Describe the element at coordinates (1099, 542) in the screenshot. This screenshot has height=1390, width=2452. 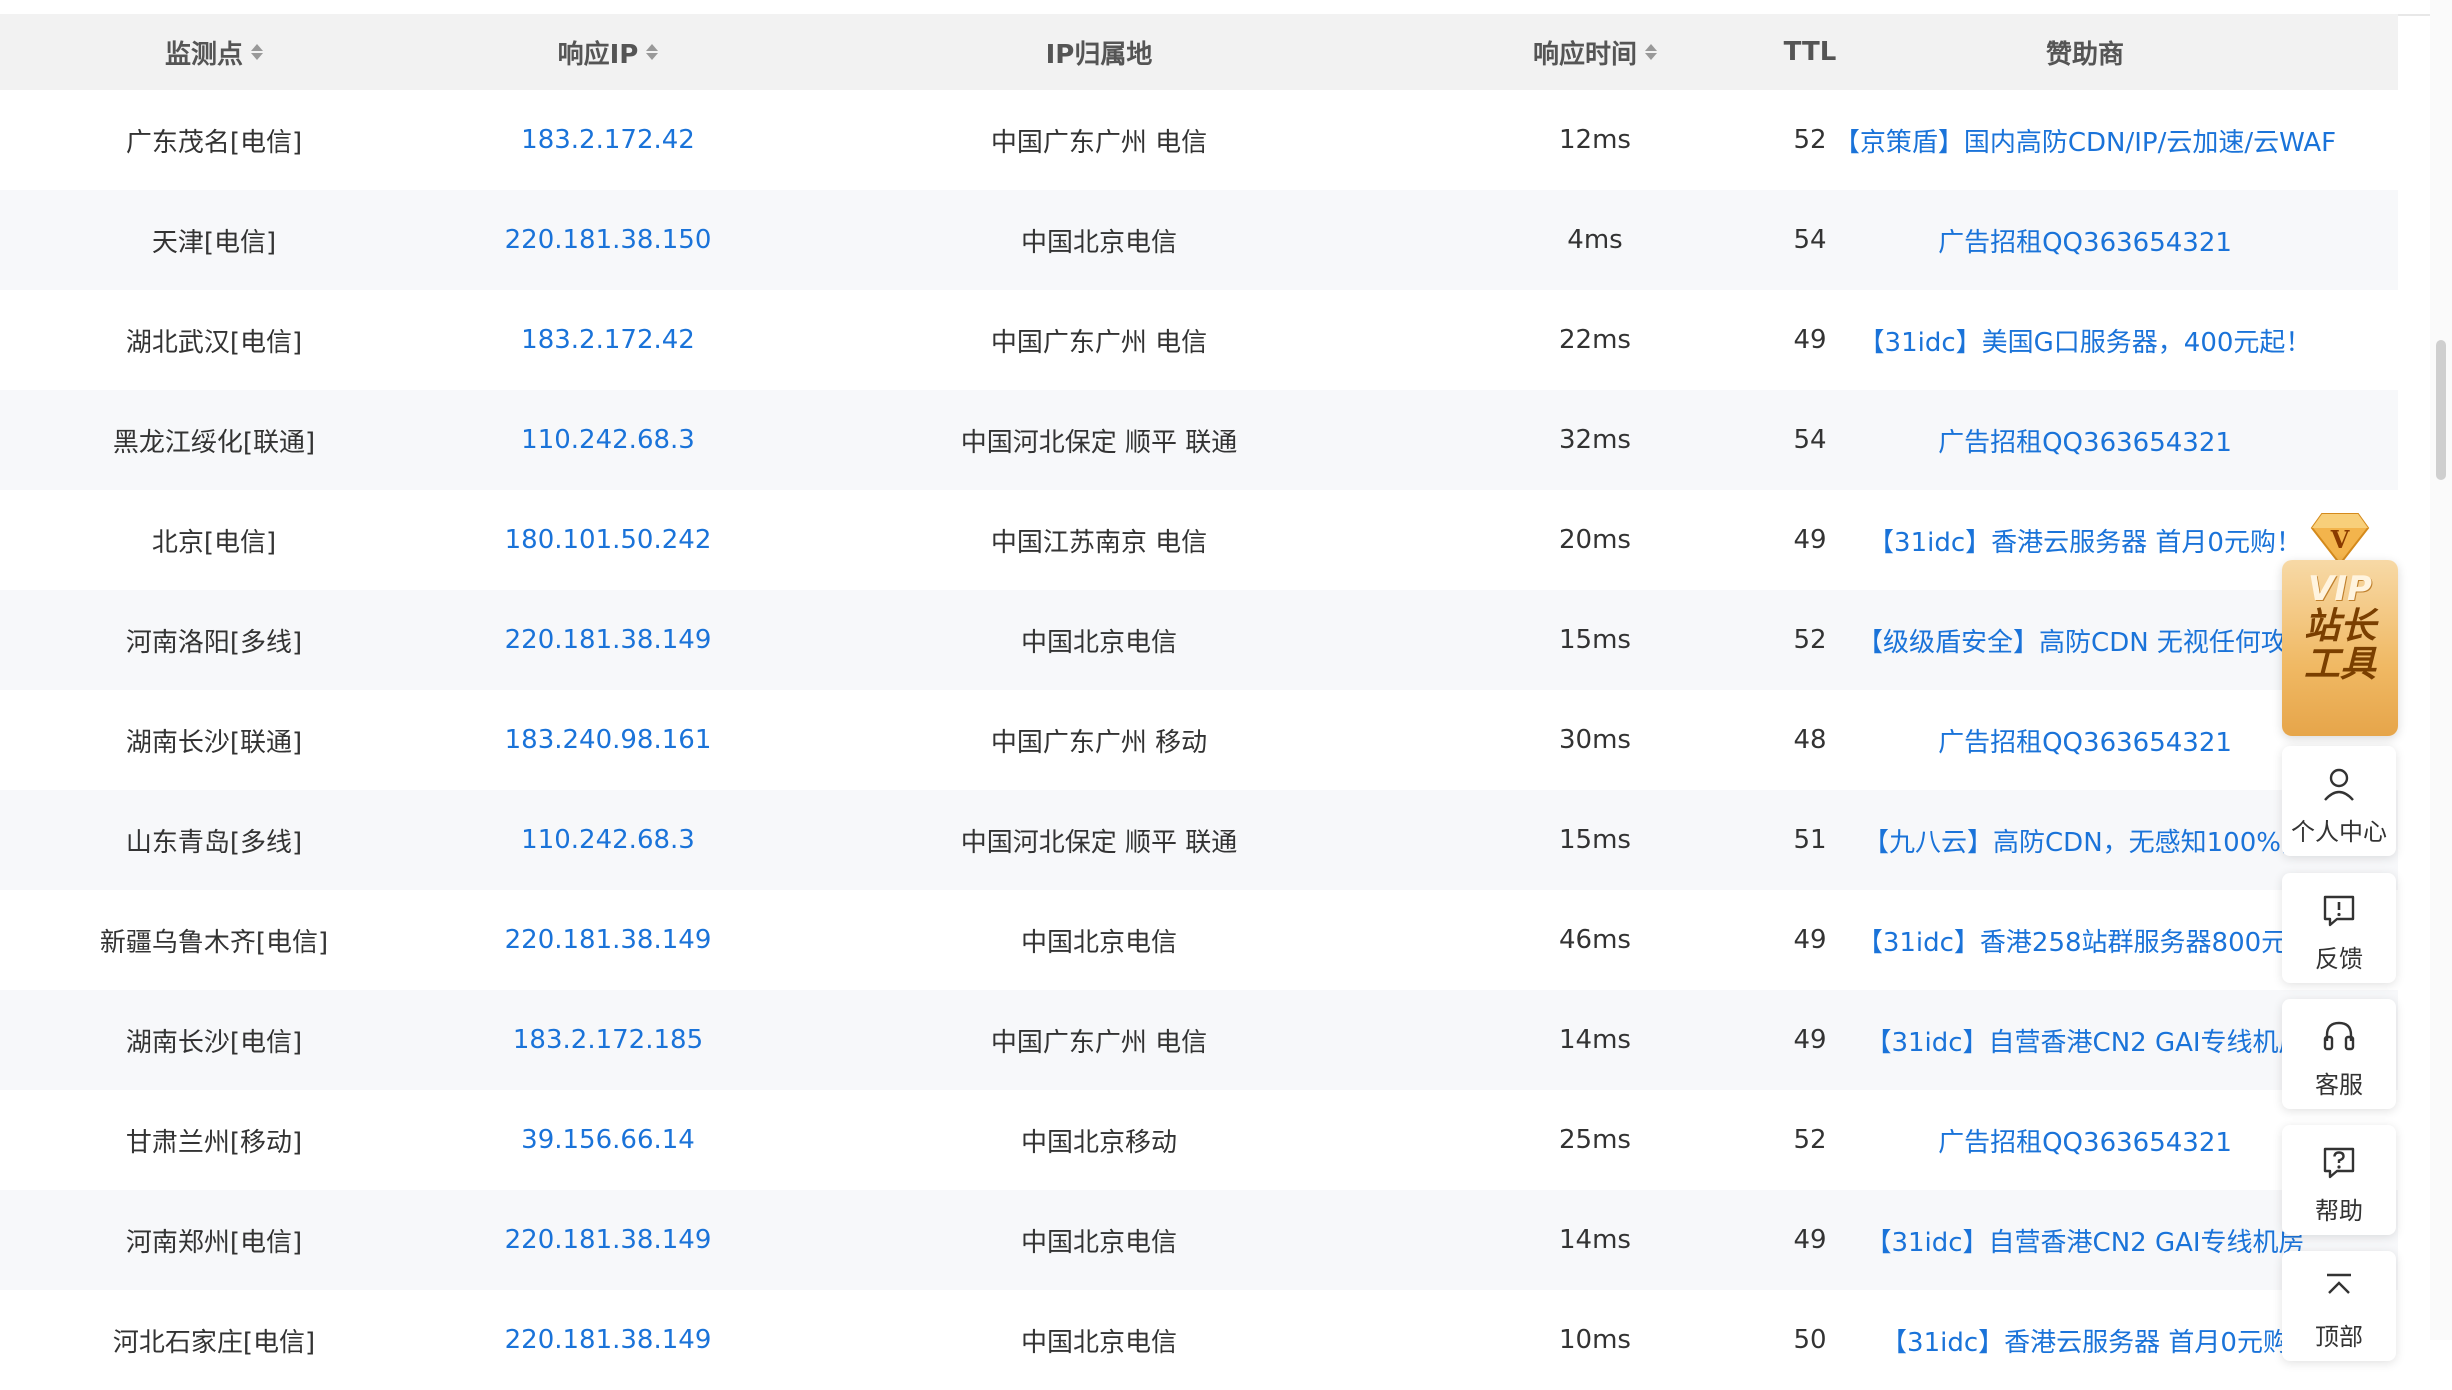
I see `cell-location: 中国江苏南京 电信` at that location.